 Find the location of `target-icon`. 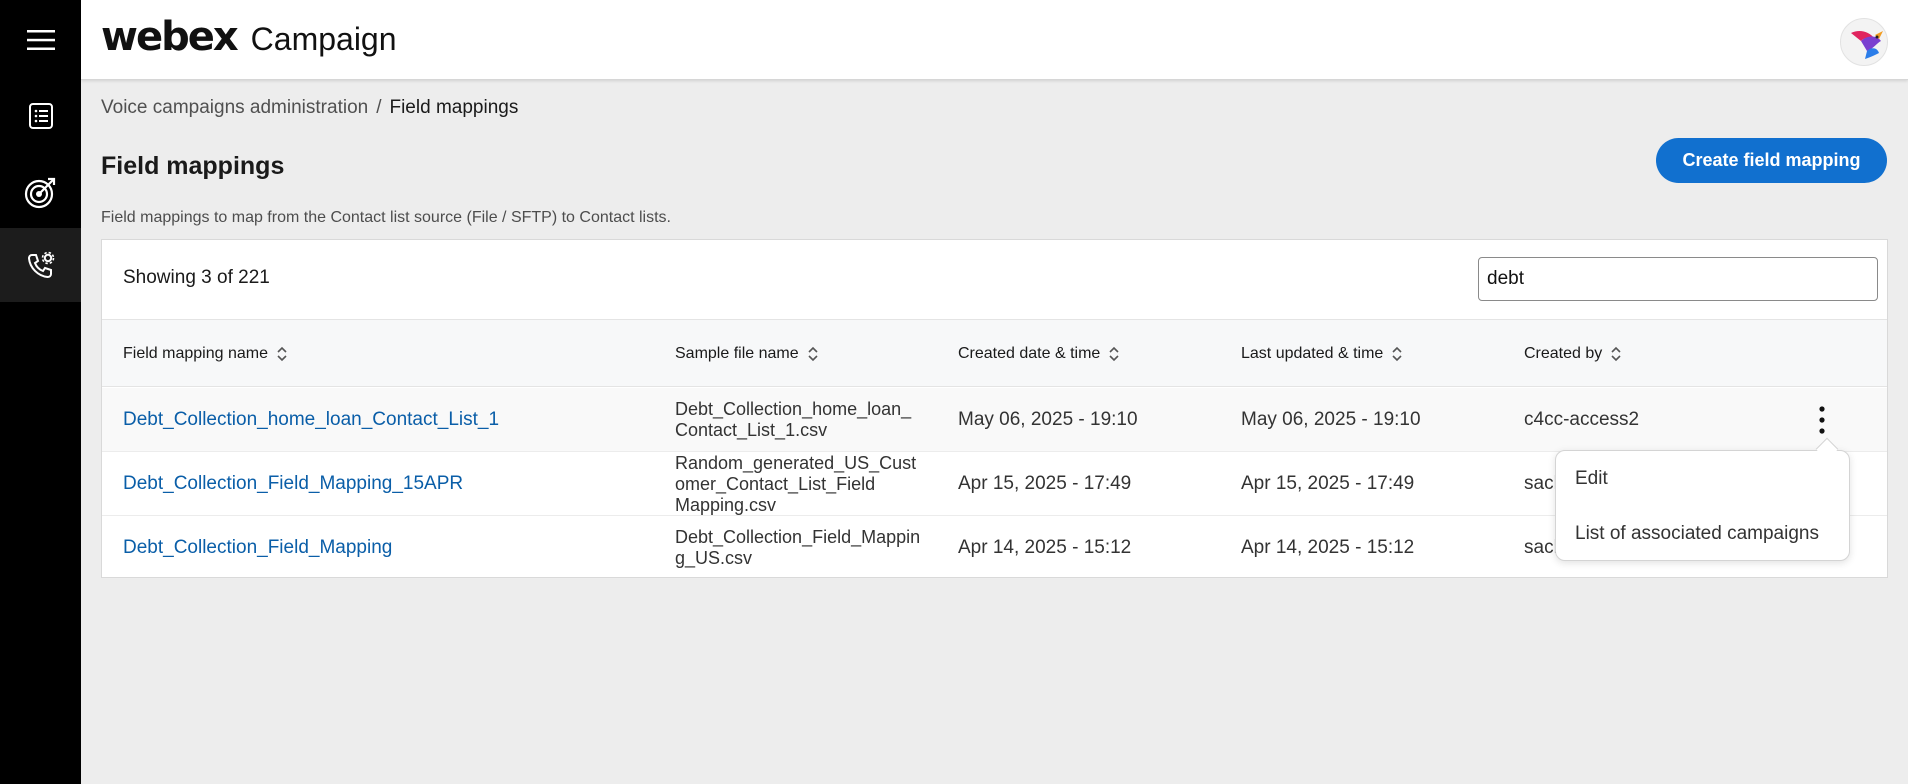

target-icon is located at coordinates (39, 193).